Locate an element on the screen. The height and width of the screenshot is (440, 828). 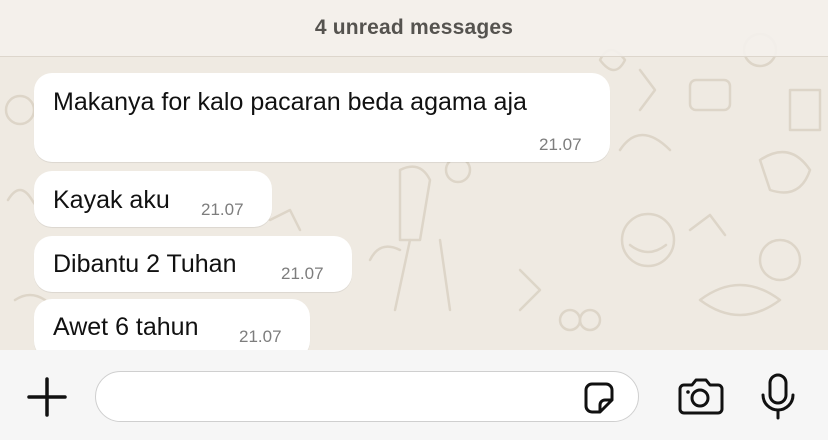
message-text: Awet 6 tahun is located at coordinates (126, 327).